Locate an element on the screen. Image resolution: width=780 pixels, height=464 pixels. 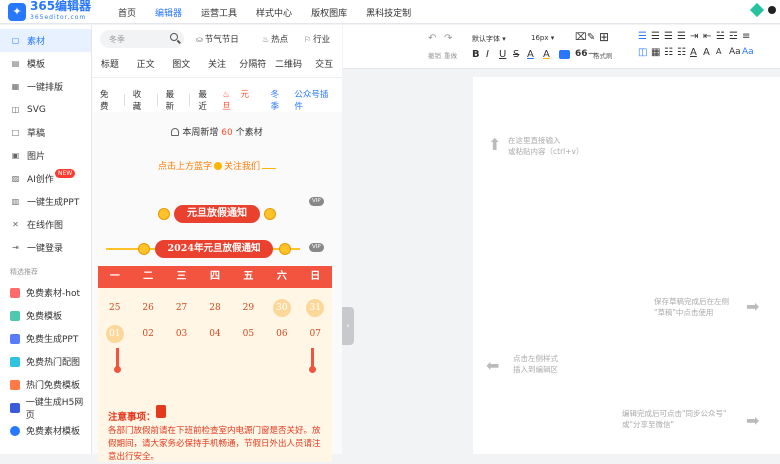
nav-copyright-gallery: 版权图库 is located at coordinates (329, 12).